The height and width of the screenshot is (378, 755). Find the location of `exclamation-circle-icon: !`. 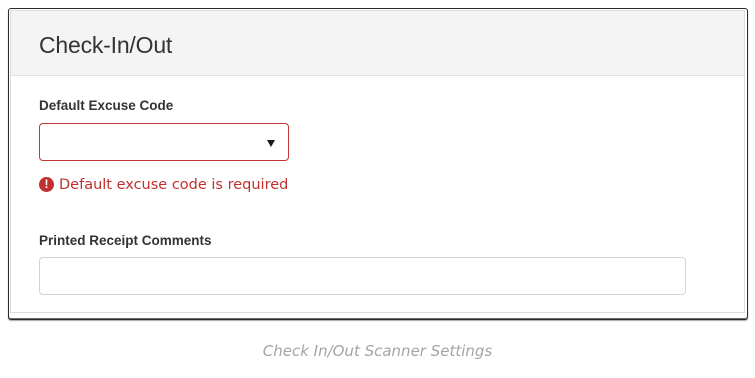

exclamation-circle-icon: ! is located at coordinates (46, 184).